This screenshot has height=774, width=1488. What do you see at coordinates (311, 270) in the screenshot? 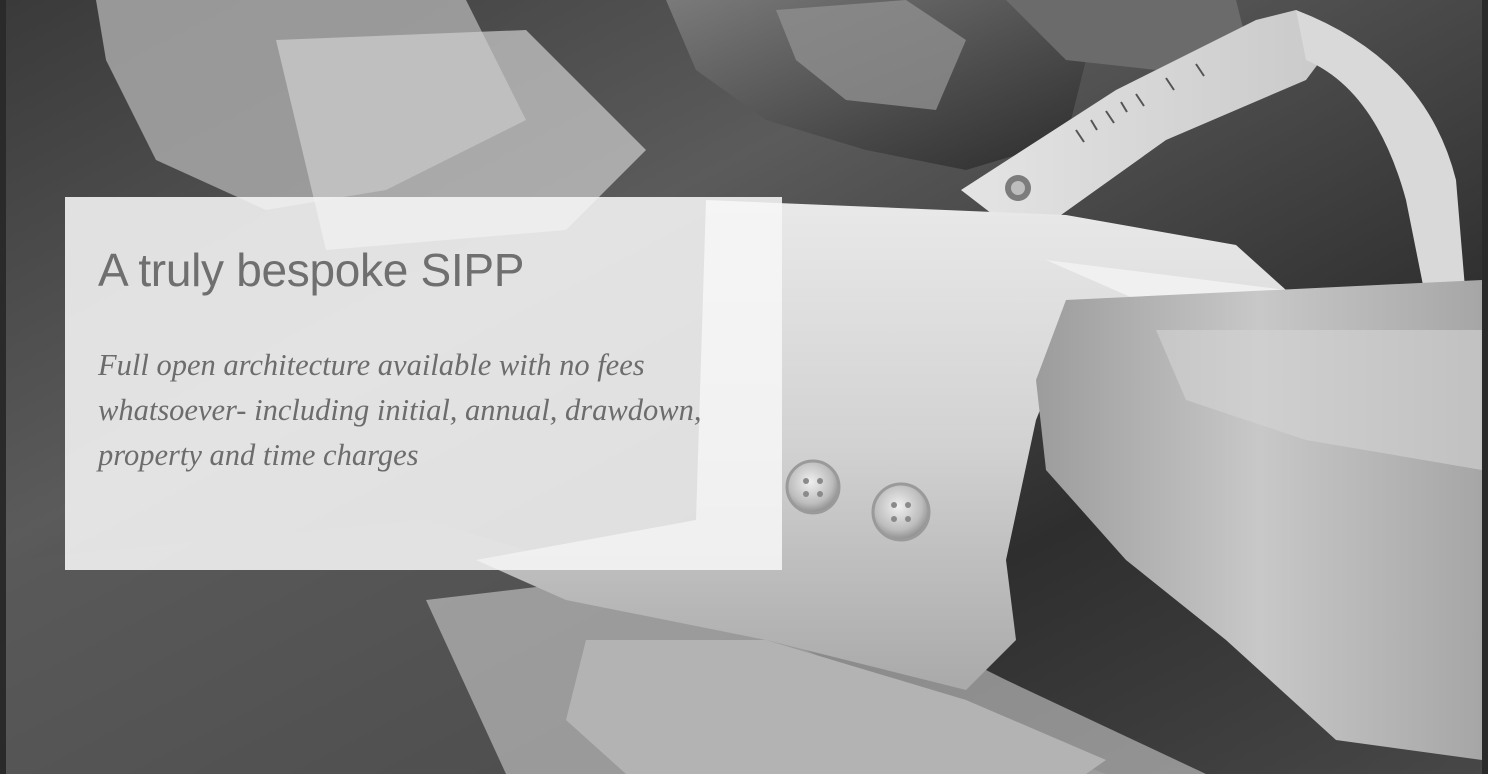
I see `hero-title: A truly bespoke SIPP` at bounding box center [311, 270].